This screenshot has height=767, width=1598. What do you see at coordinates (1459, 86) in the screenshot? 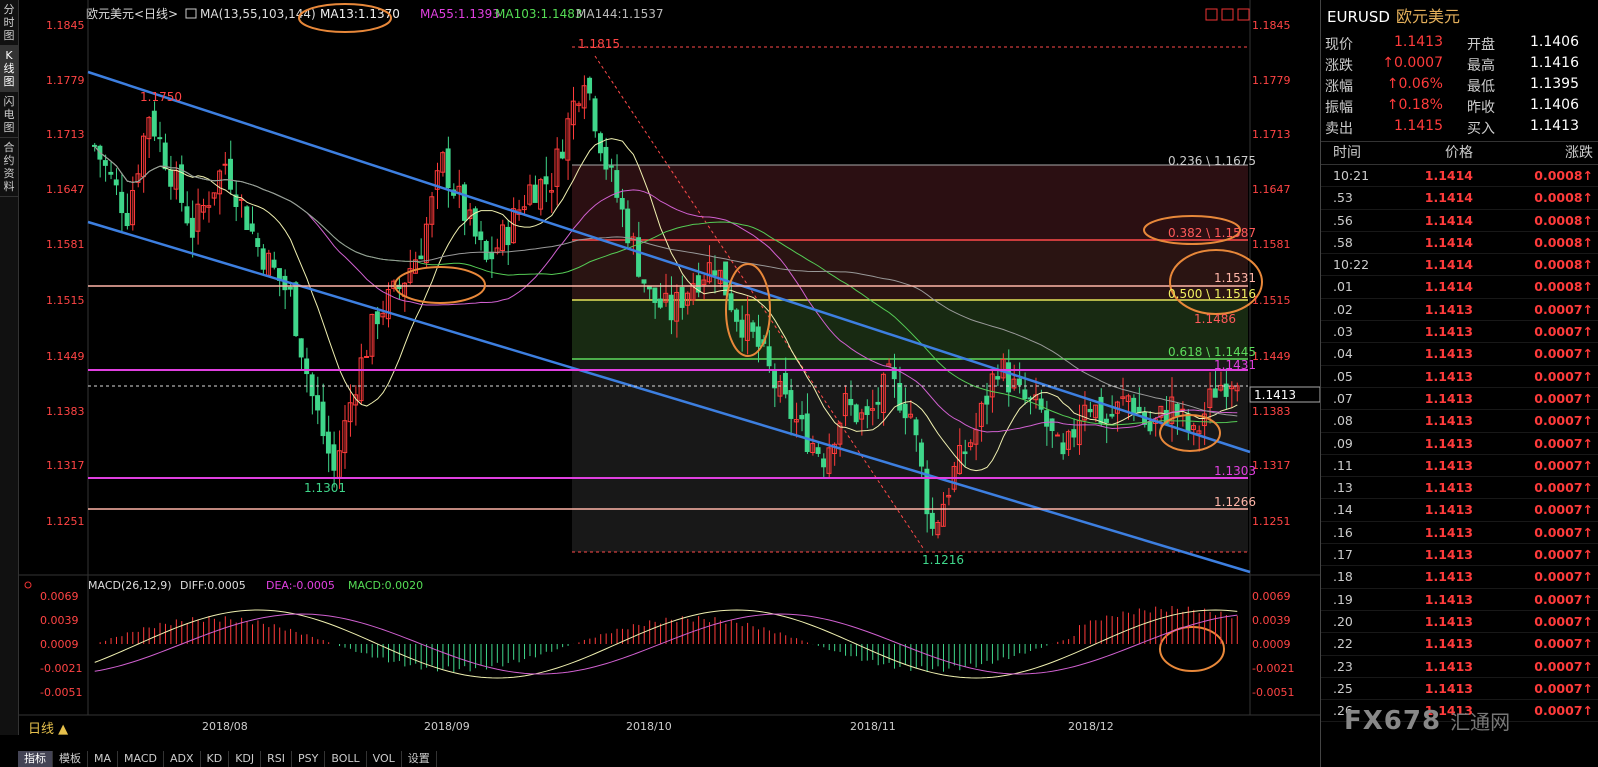
I see `quote-row: 涨幅 ↑0.06% 最低 1.1395` at bounding box center [1459, 86].